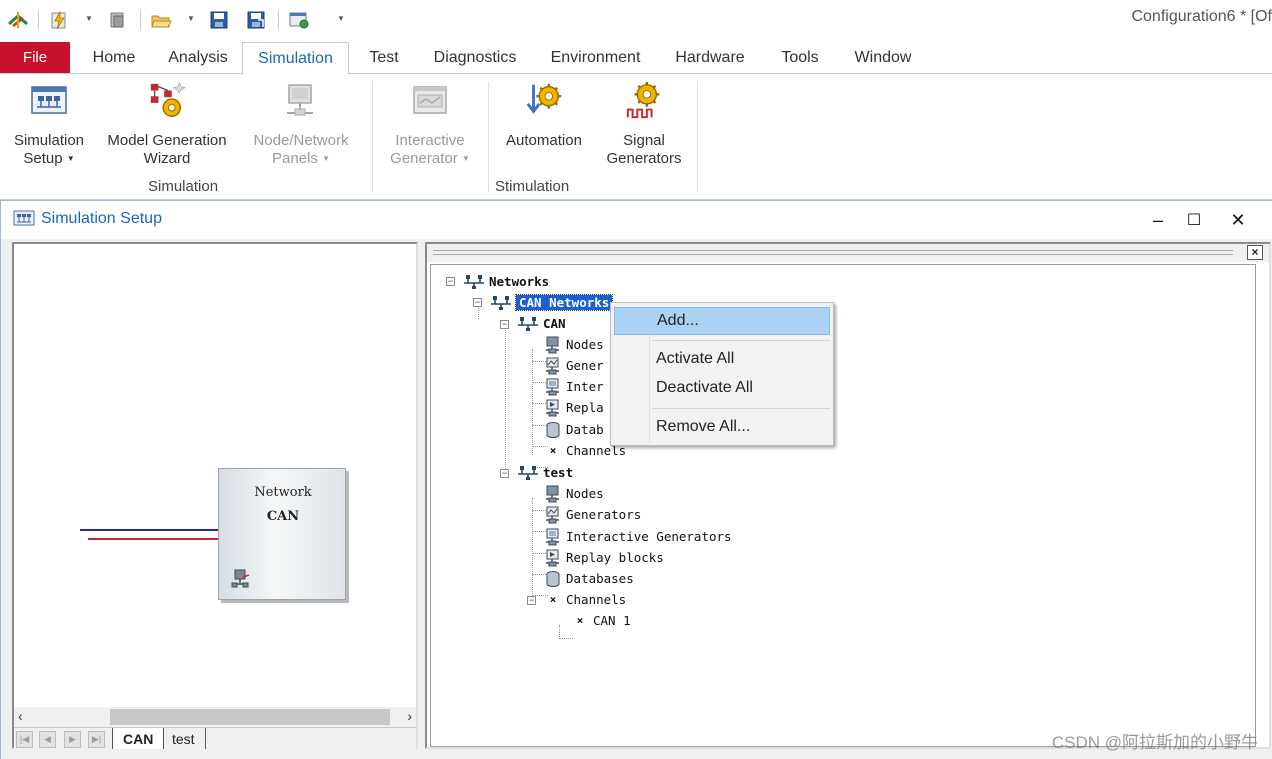 The height and width of the screenshot is (759, 1272). Describe the element at coordinates (504, 324) in the screenshot. I see `collapse-can-icon: −` at that location.